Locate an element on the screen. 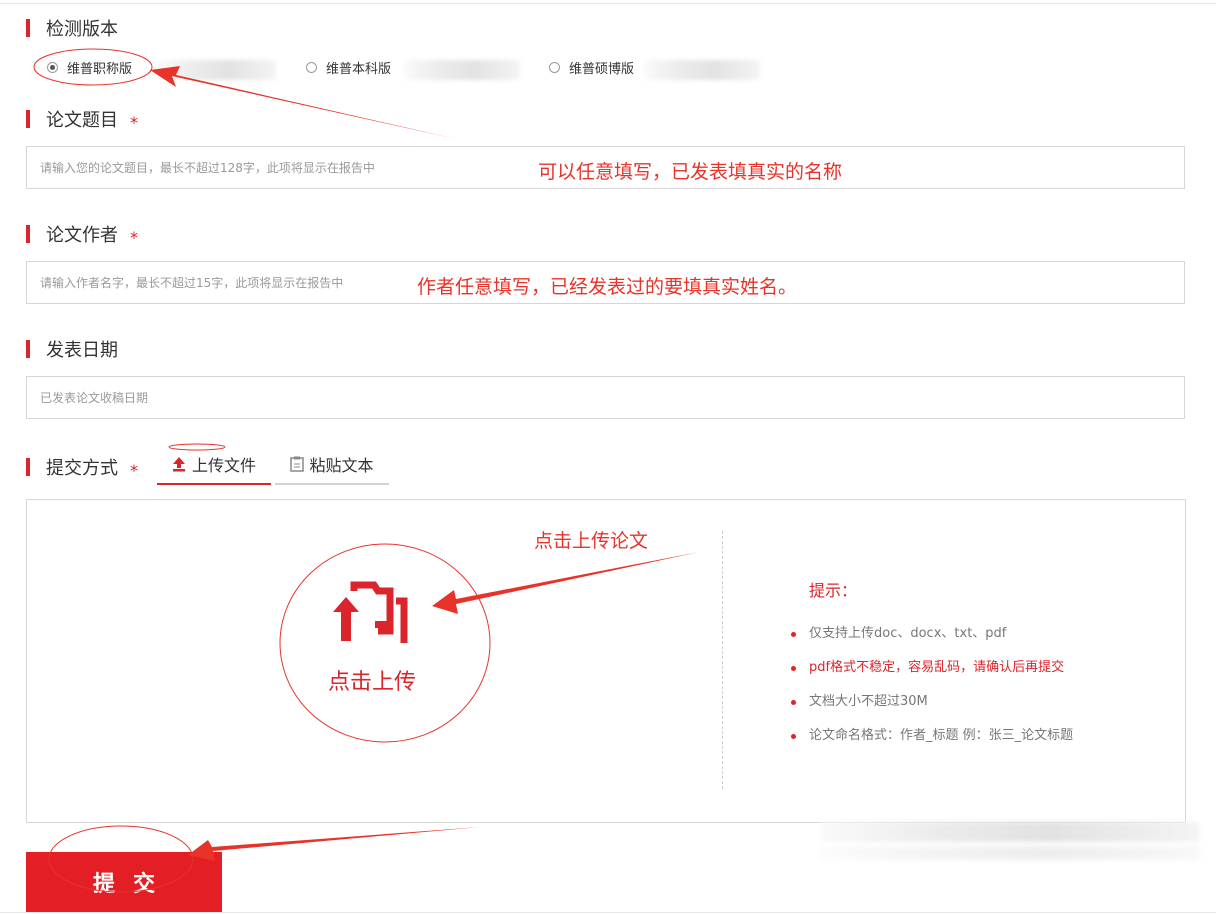 This screenshot has height=914, width=1216. tips-title: 提示： is located at coordinates (833, 590).